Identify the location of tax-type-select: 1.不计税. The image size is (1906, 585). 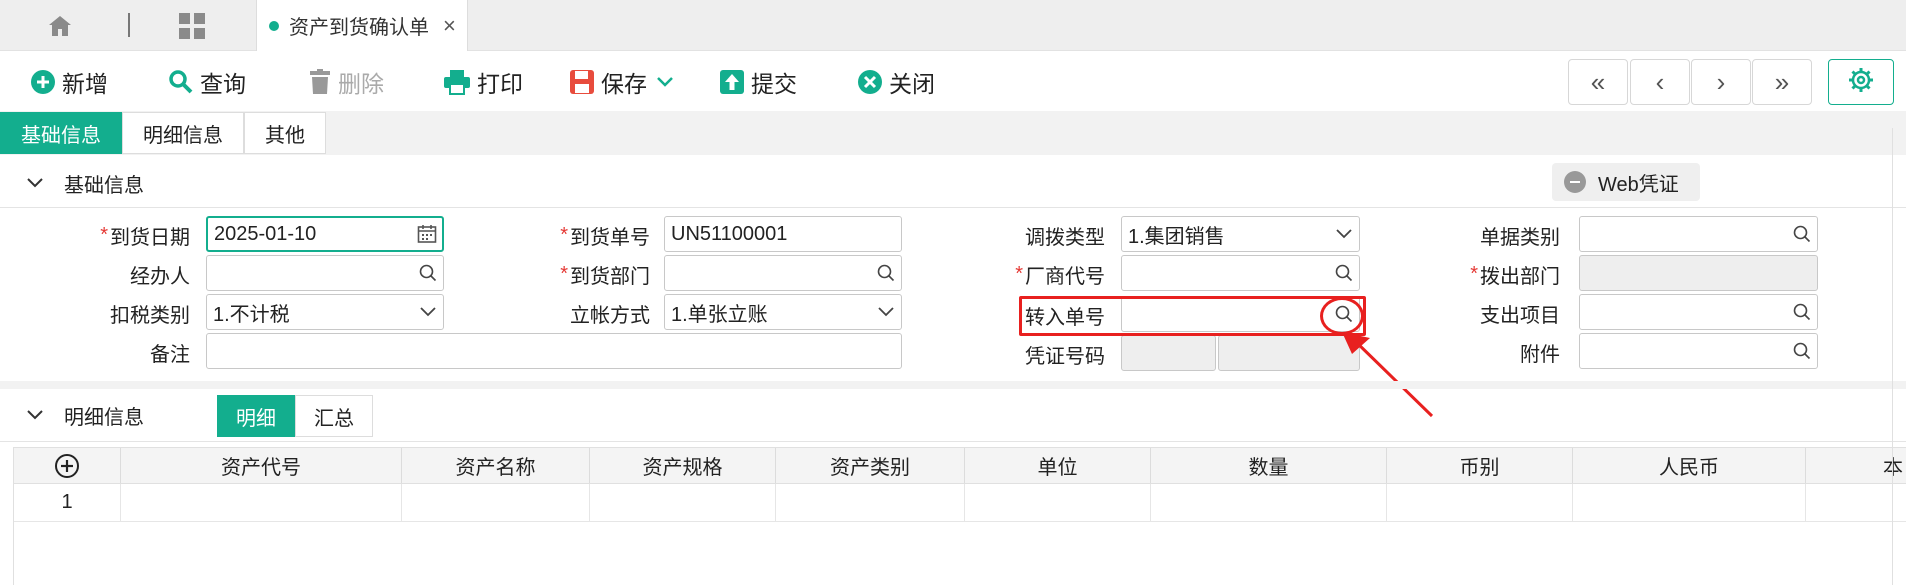
(325, 312).